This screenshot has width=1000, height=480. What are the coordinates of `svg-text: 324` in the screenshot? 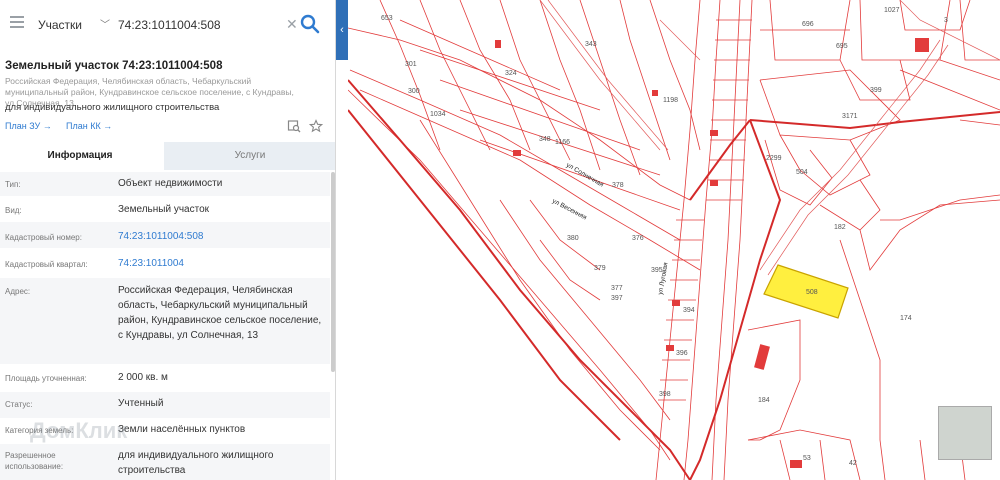 It's located at (511, 73).